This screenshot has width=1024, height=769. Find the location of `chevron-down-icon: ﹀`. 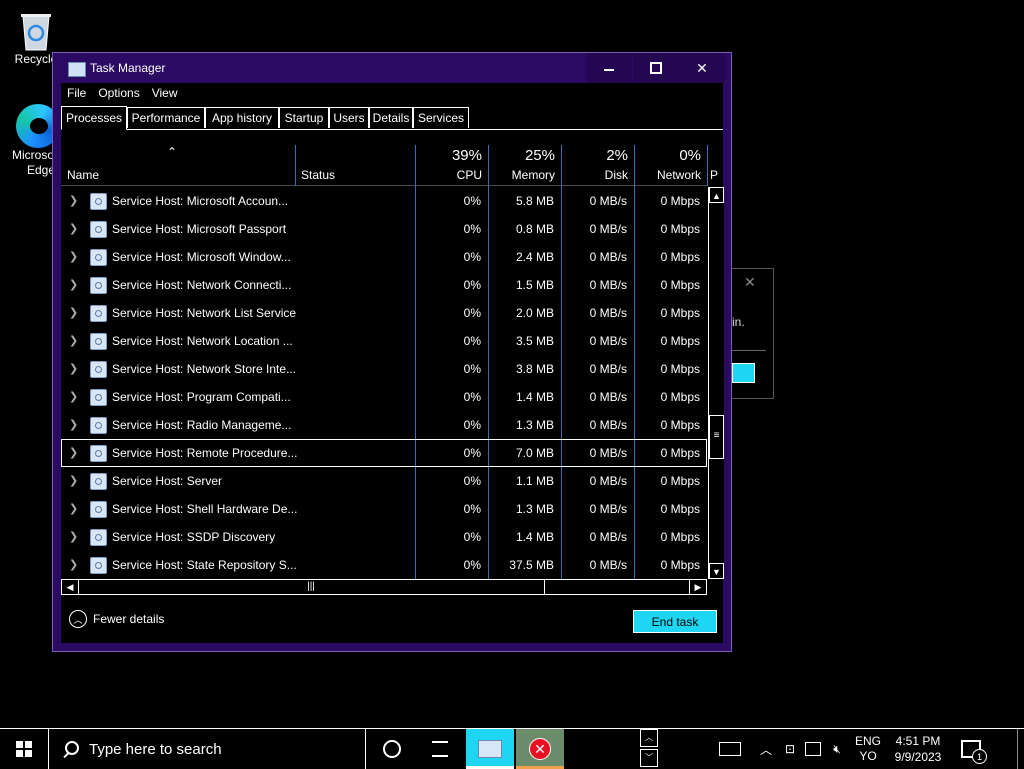

chevron-down-icon: ﹀ is located at coordinates (649, 758).